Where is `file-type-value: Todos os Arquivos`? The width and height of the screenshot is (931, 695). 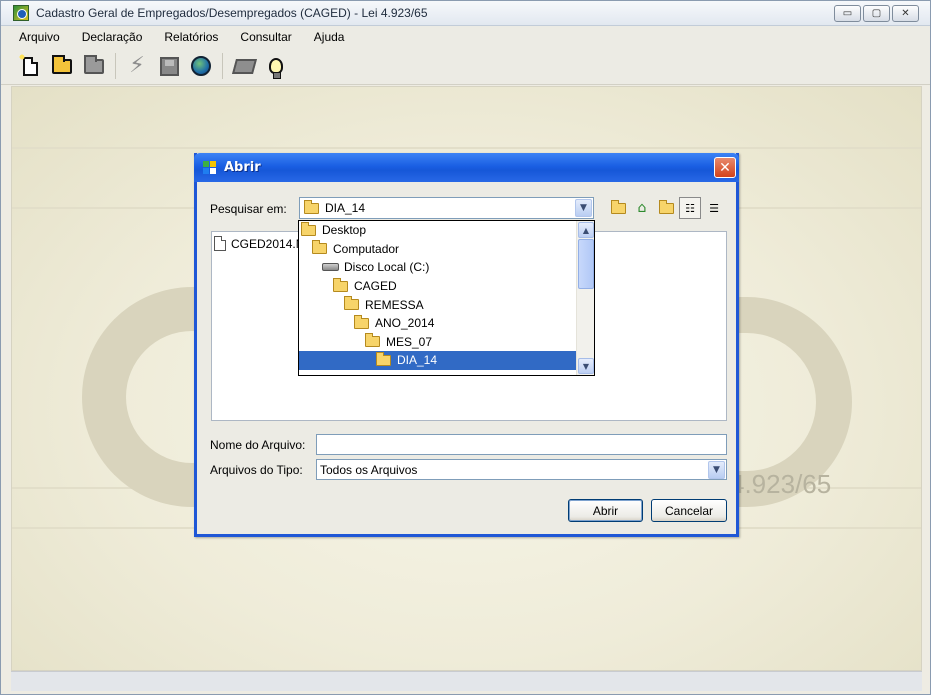 file-type-value: Todos os Arquivos is located at coordinates (369, 469).